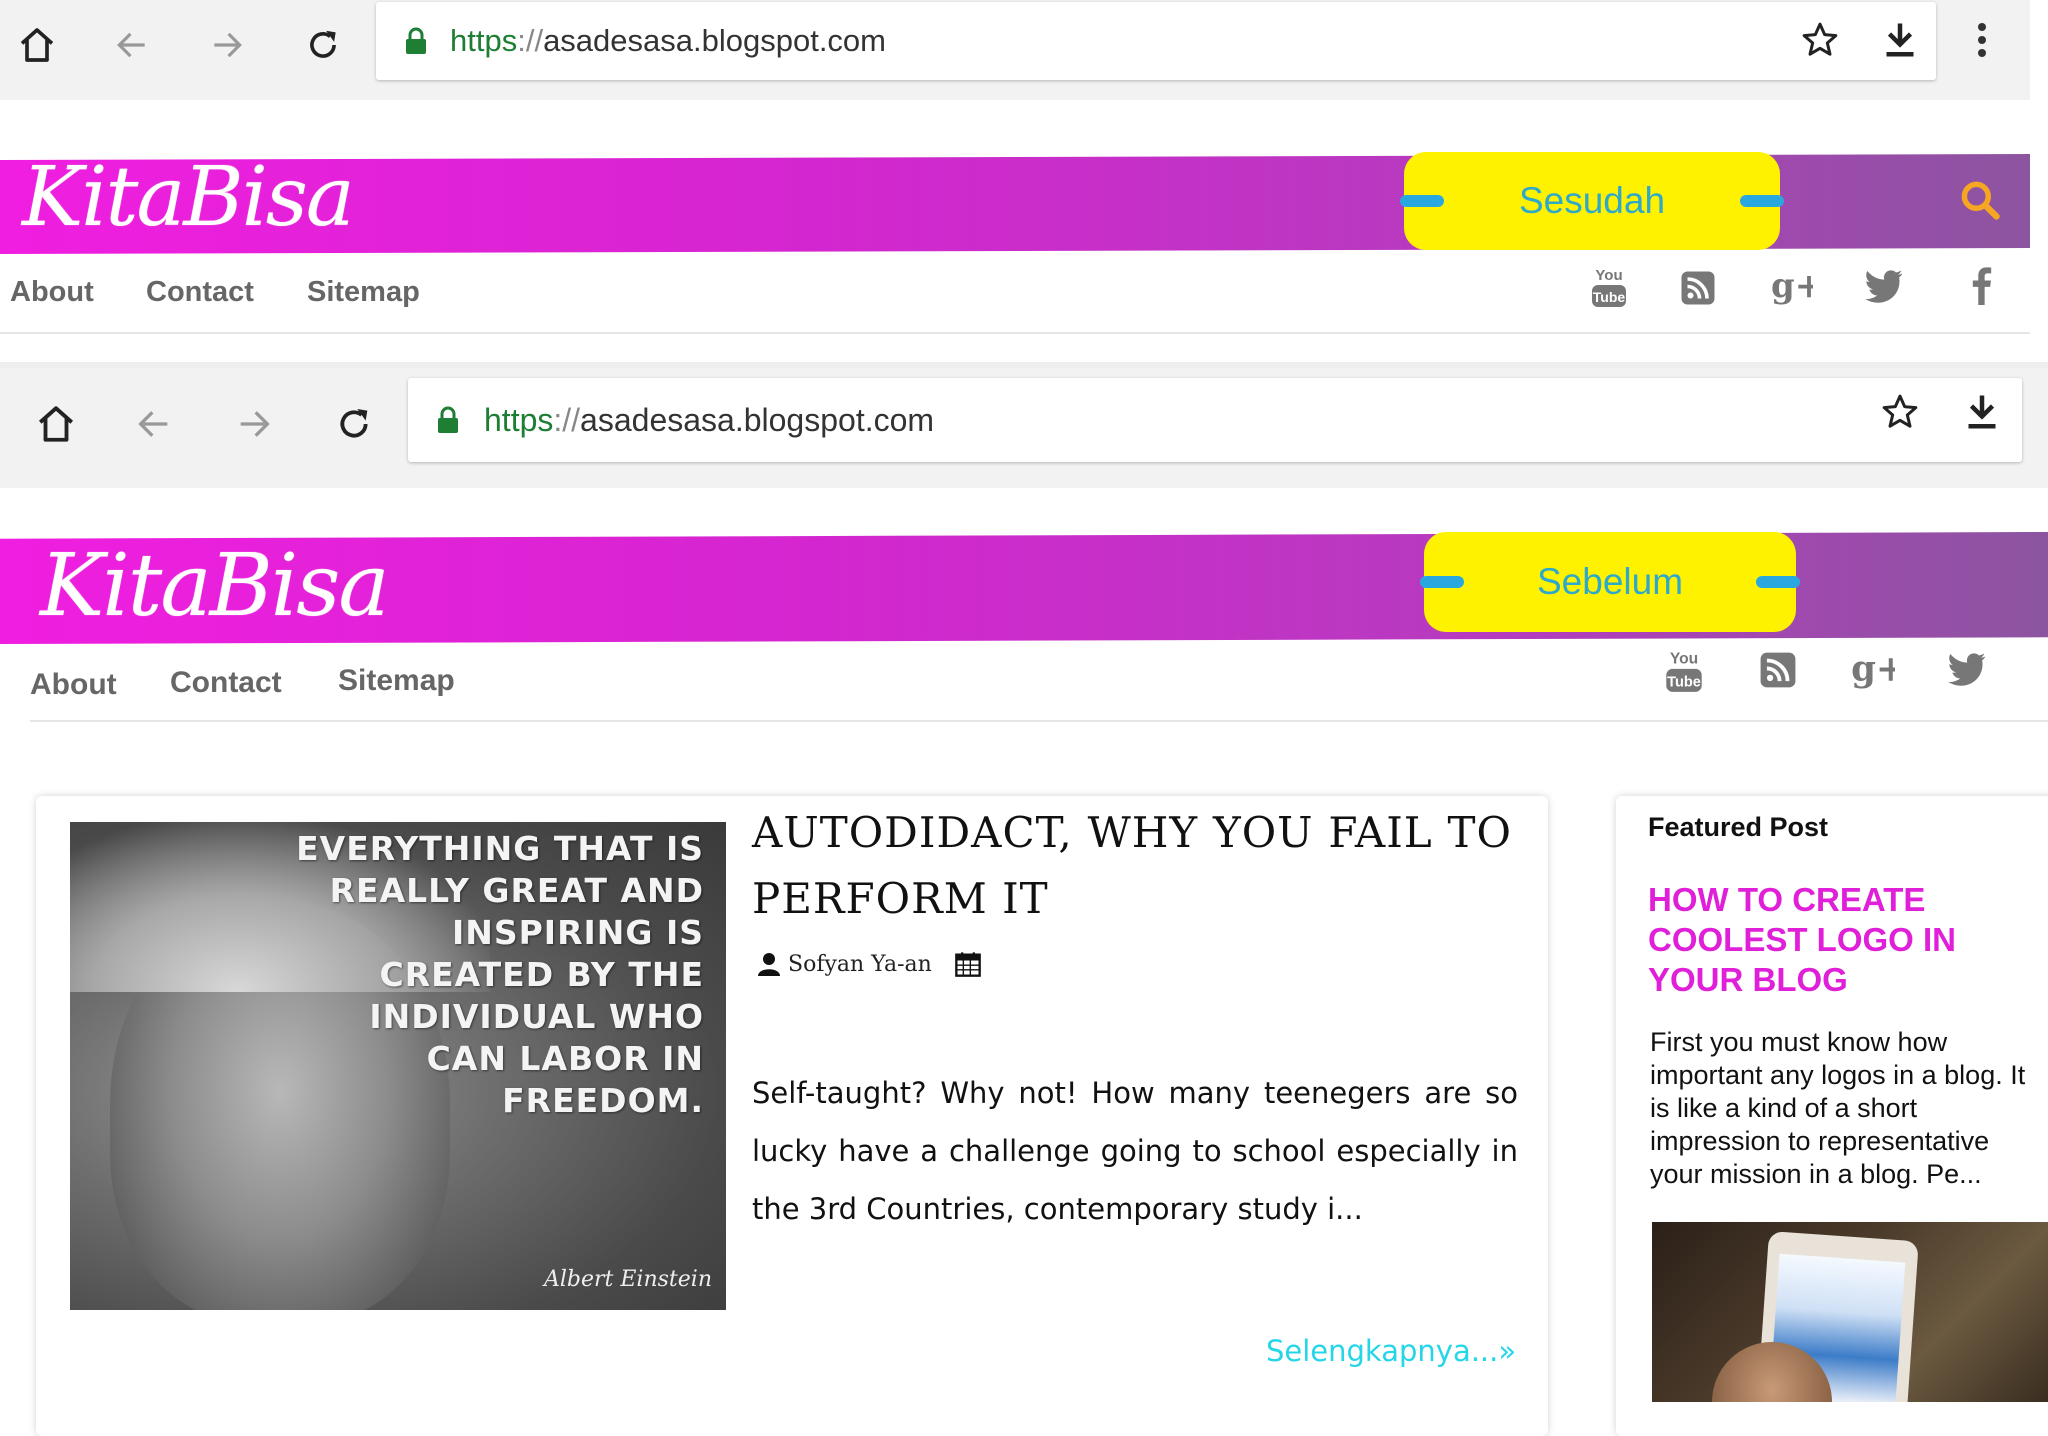 This screenshot has width=2048, height=1436. Describe the element at coordinates (1981, 285) in the screenshot. I see `facebook-icon` at that location.